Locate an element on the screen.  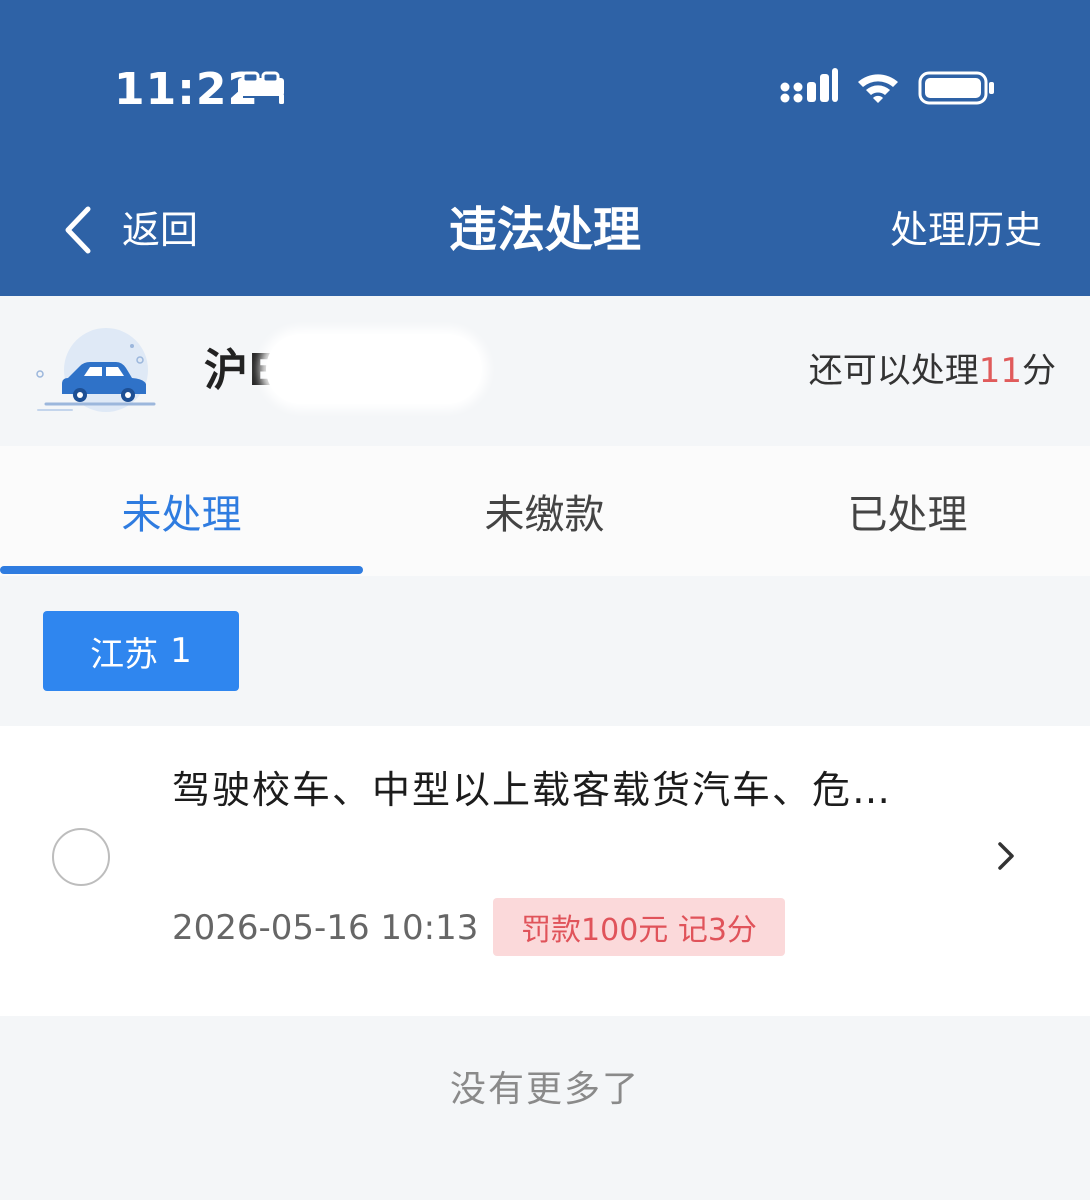
points-prefix: 还可以处理 is located at coordinates (893, 371).